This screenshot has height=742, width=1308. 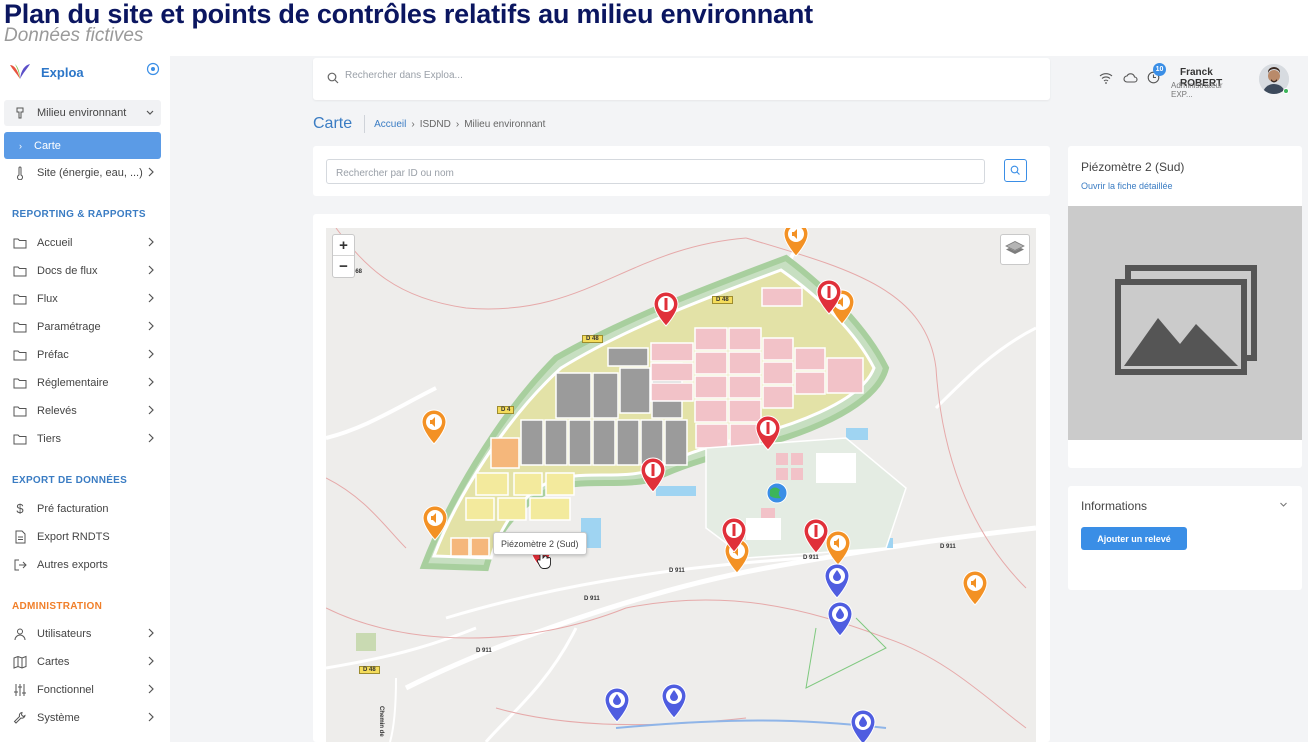 I want to click on weather-station-marker-icon, so click(x=777, y=493).